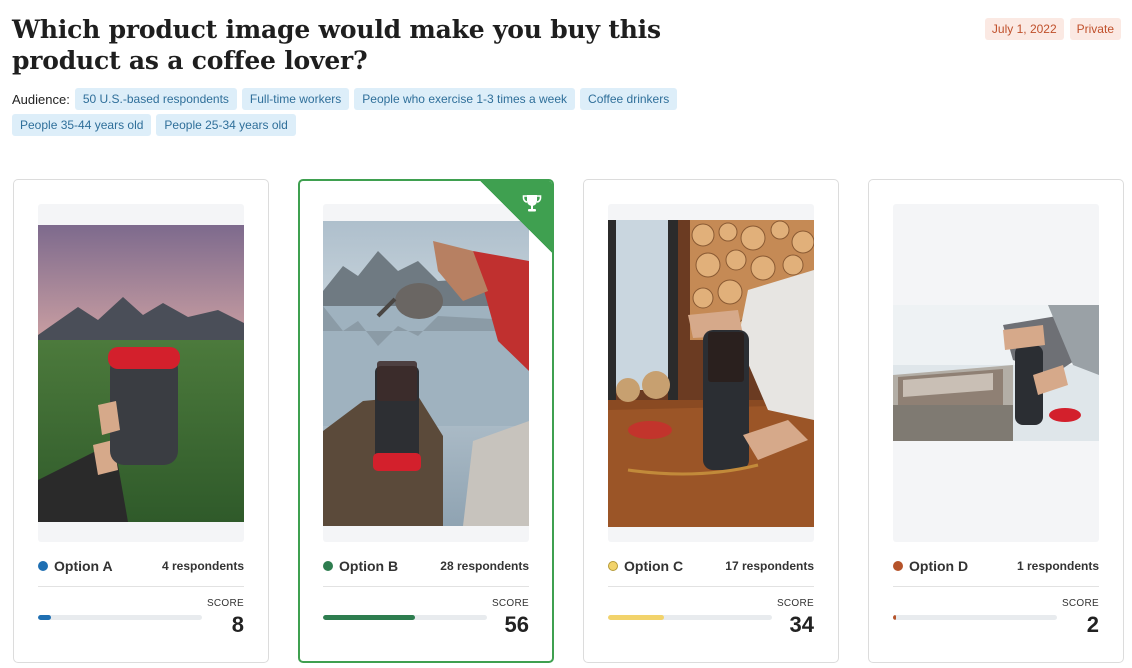 Image resolution: width=1132 pixels, height=668 pixels. I want to click on audience-tag: People 35-44 years old, so click(82, 125).